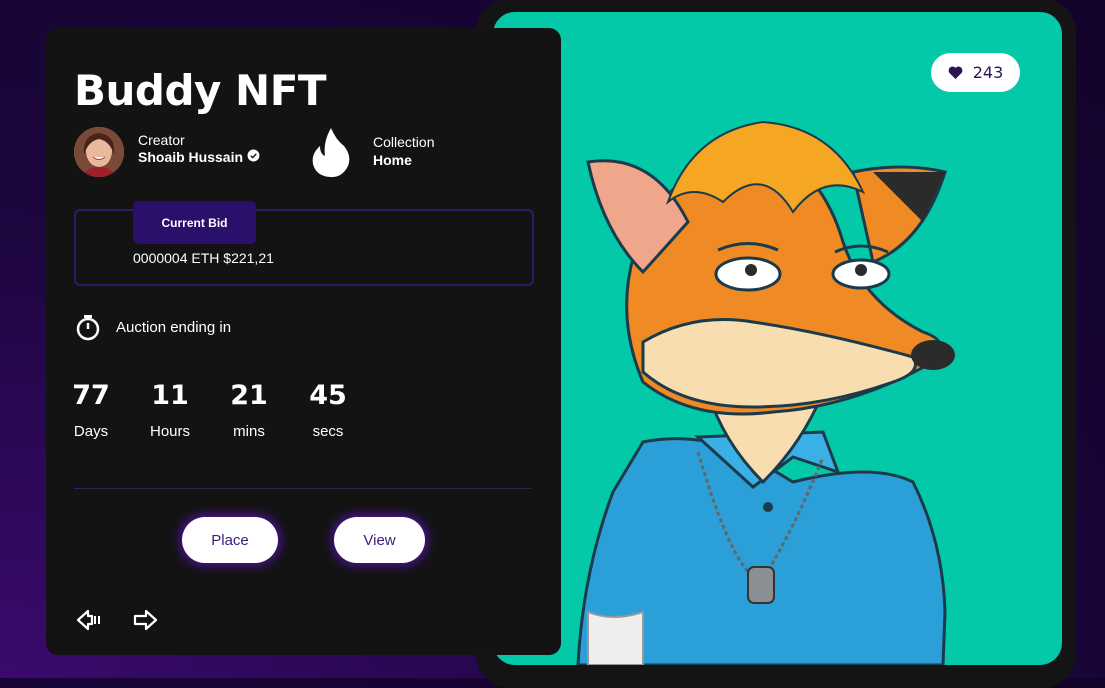 The width and height of the screenshot is (1105, 688). What do you see at coordinates (988, 72) in the screenshot?
I see `likes-count: 243` at bounding box center [988, 72].